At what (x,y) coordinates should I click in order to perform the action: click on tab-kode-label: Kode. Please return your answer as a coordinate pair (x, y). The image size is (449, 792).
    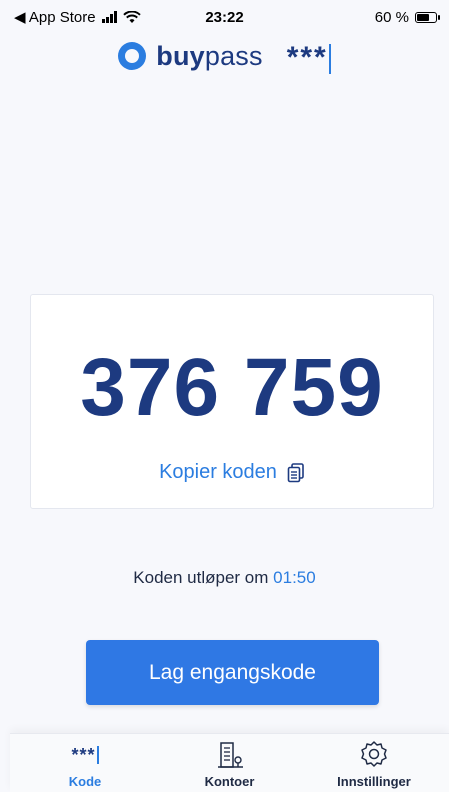
    Looking at the image, I should click on (85, 781).